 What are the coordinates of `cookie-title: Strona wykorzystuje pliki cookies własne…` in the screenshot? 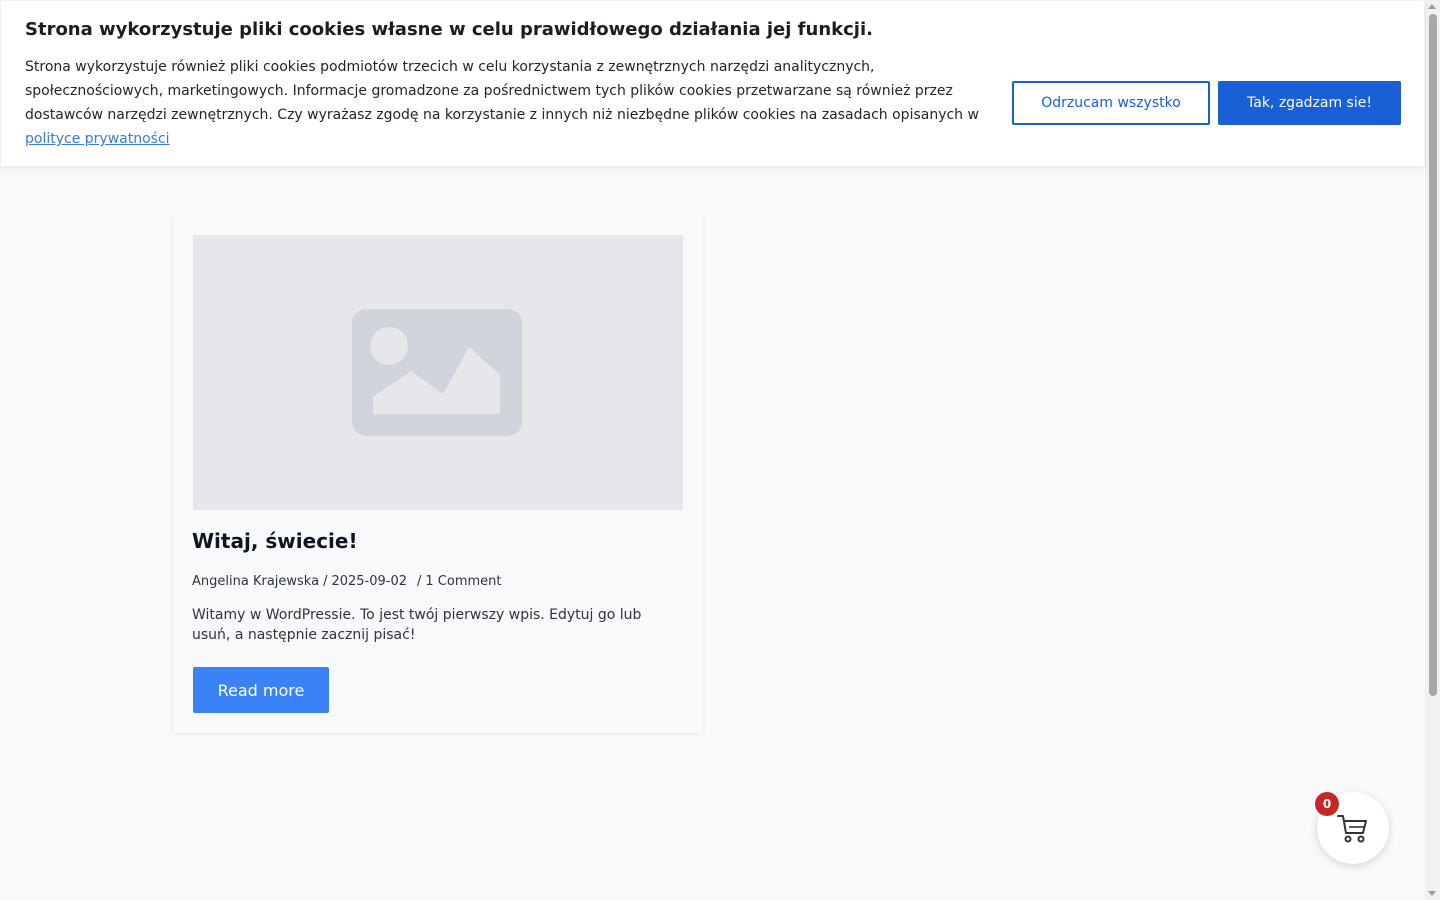 It's located at (449, 29).